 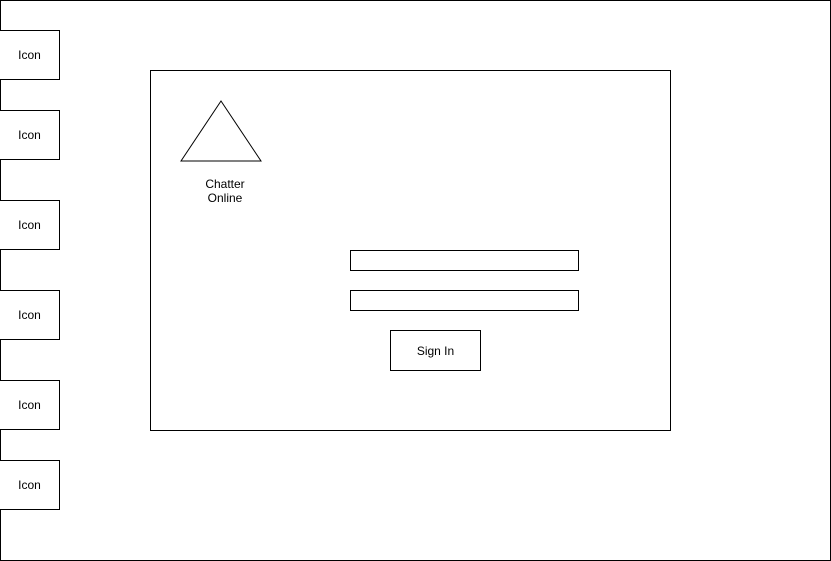 I want to click on sign-in-button: Sign In, so click(x=435, y=350).